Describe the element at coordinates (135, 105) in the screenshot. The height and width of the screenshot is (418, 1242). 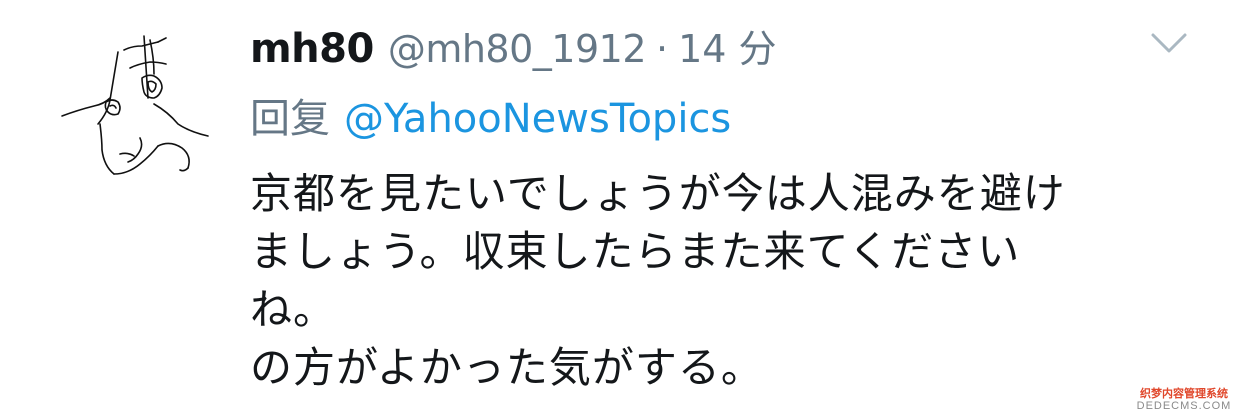
I see `hand-drawn-avatar-icon` at that location.